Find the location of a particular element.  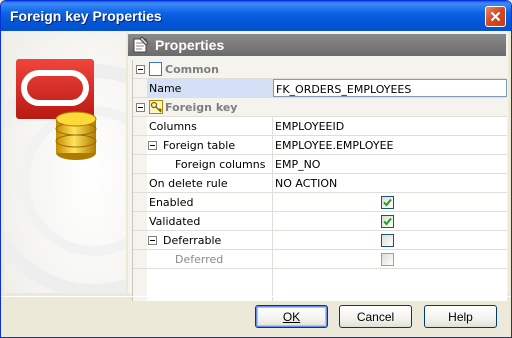

cancel-button: Cancel is located at coordinates (375, 316).